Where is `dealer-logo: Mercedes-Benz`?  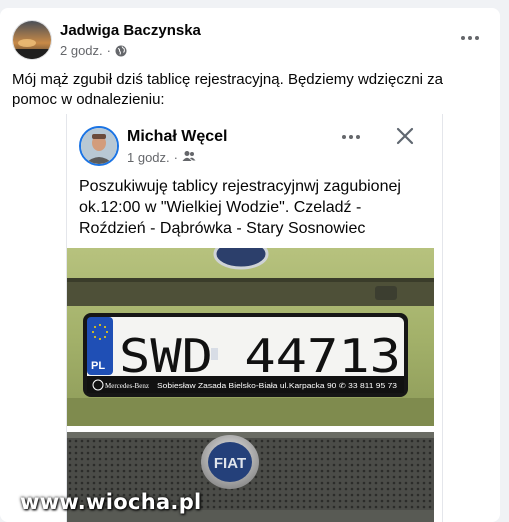 dealer-logo: Mercedes-Benz is located at coordinates (127, 386).